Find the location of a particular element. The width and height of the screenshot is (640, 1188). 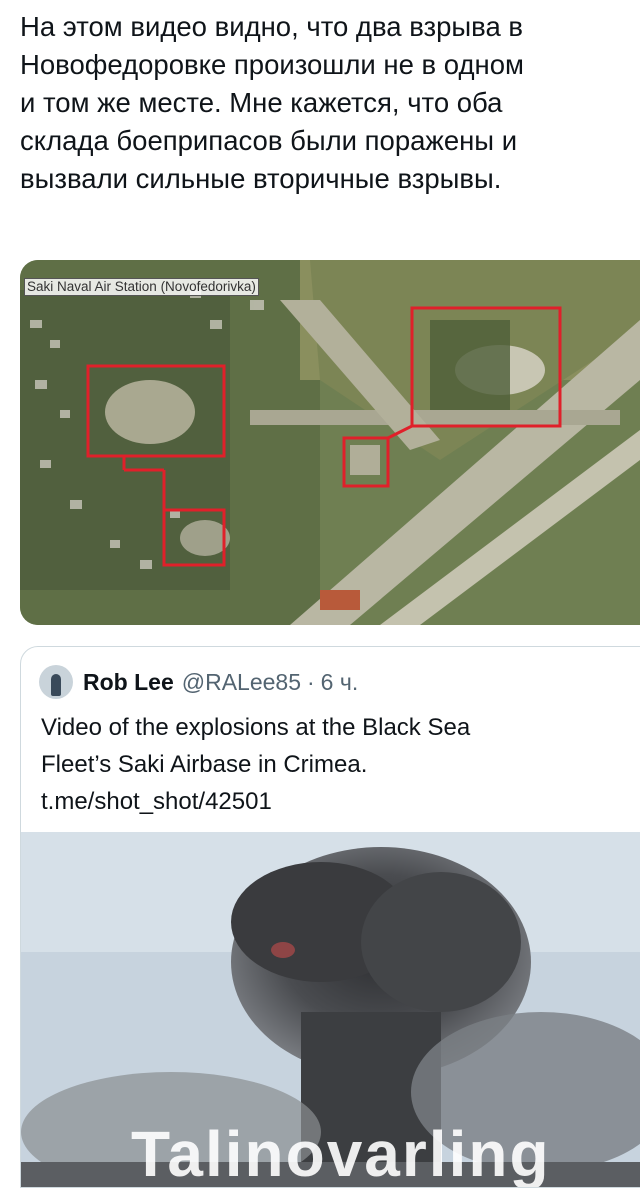

author-handle: @RALee85 is located at coordinates (241, 682).